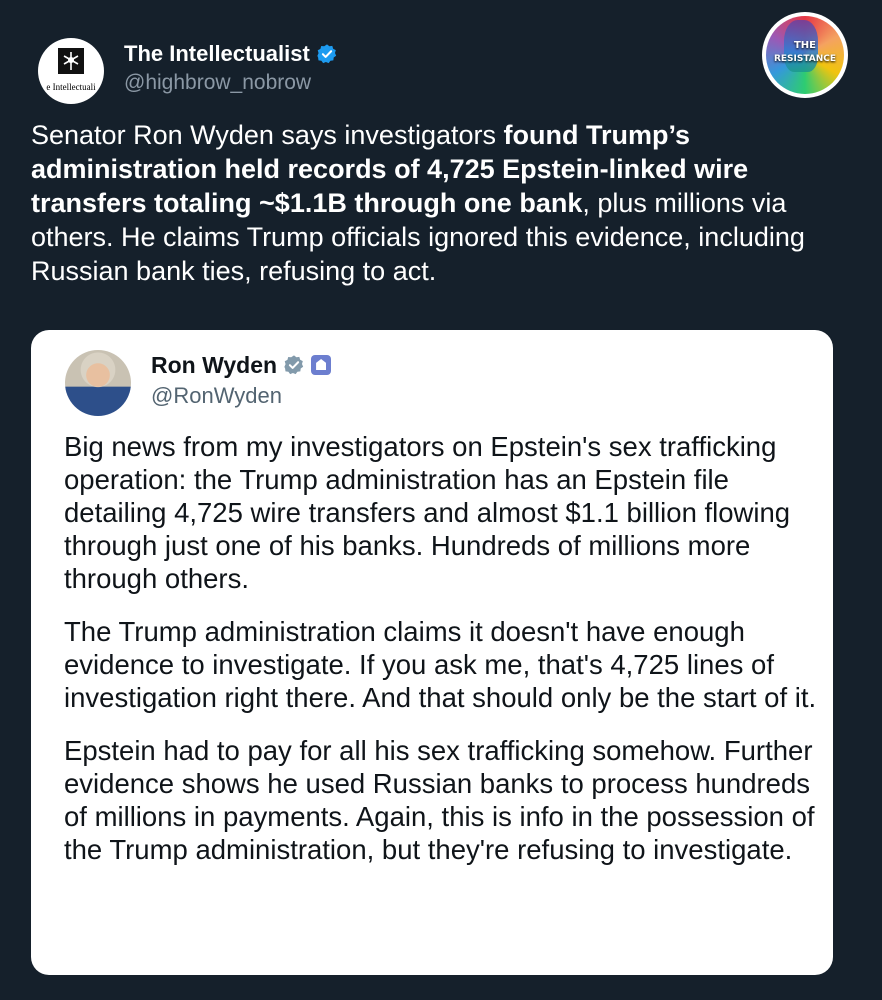 The height and width of the screenshot is (1000, 882). Describe the element at coordinates (231, 83) in the screenshot. I see `author-handle: @highbrow_nobrow` at that location.